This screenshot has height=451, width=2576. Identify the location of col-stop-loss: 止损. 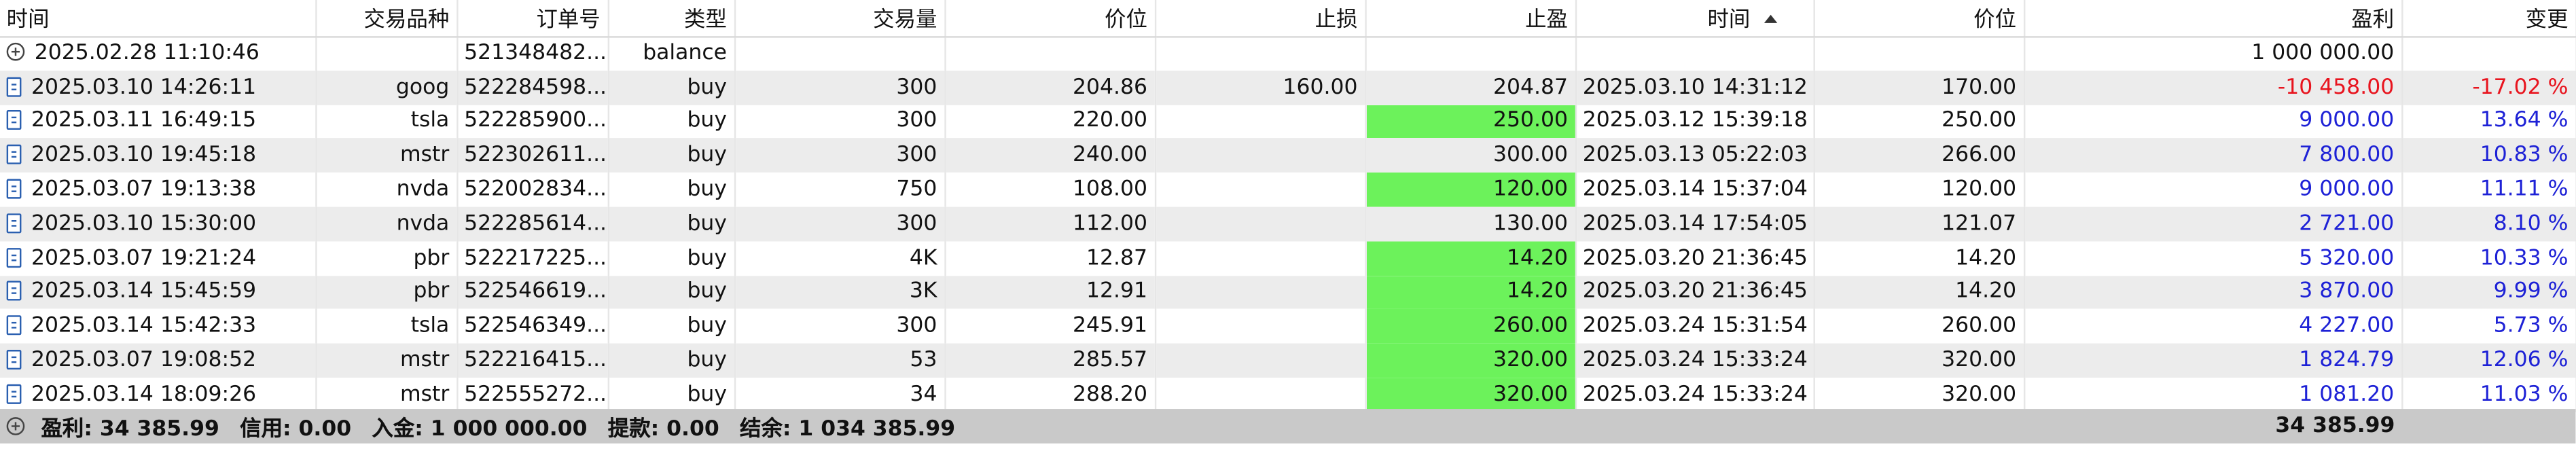
(1260, 18).